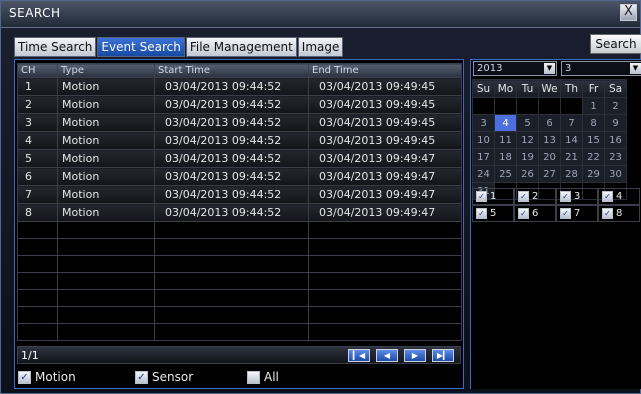 Image resolution: width=641 pixels, height=394 pixels. What do you see at coordinates (37, 104) in the screenshot?
I see `cell-ch: 2` at bounding box center [37, 104].